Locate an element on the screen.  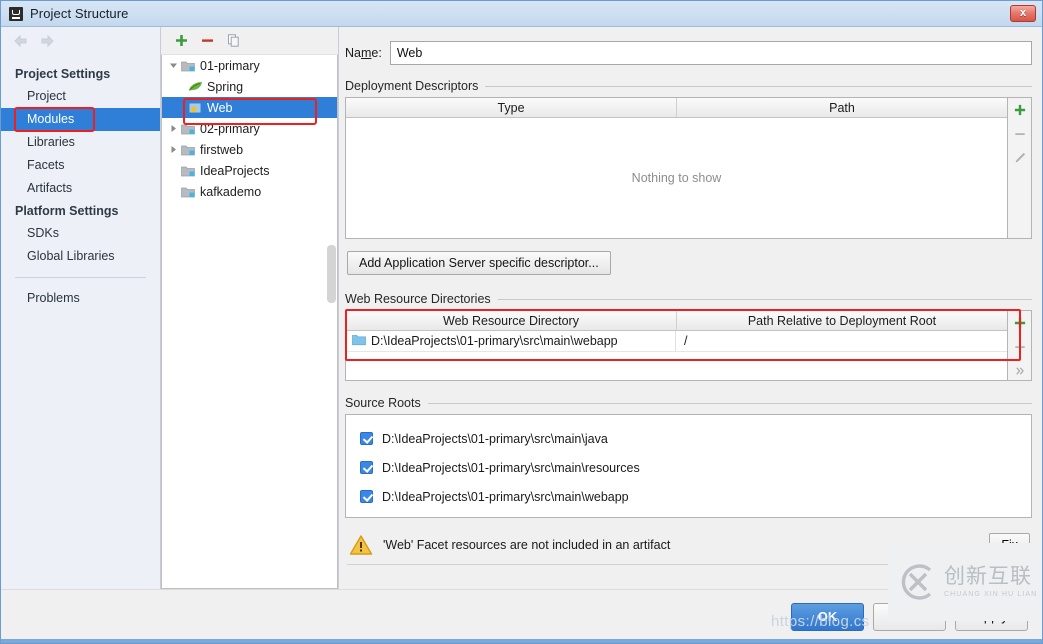
tree-node-web: Web is located at coordinates (249, 107).